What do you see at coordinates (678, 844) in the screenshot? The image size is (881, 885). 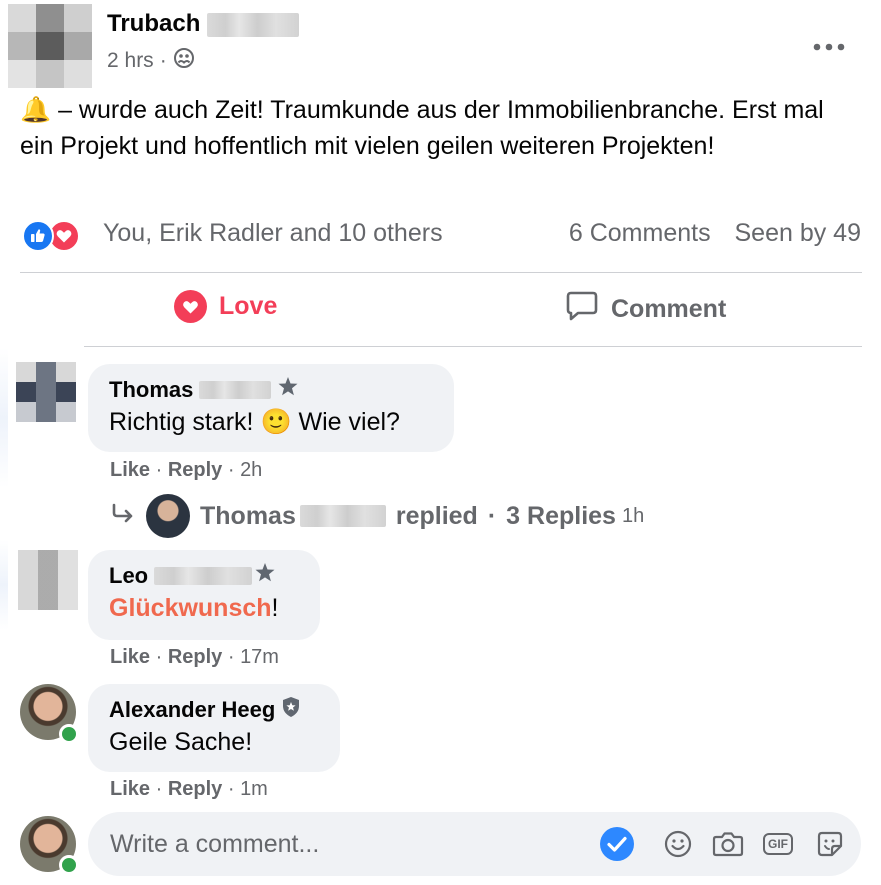 I see `emoji-icon` at bounding box center [678, 844].